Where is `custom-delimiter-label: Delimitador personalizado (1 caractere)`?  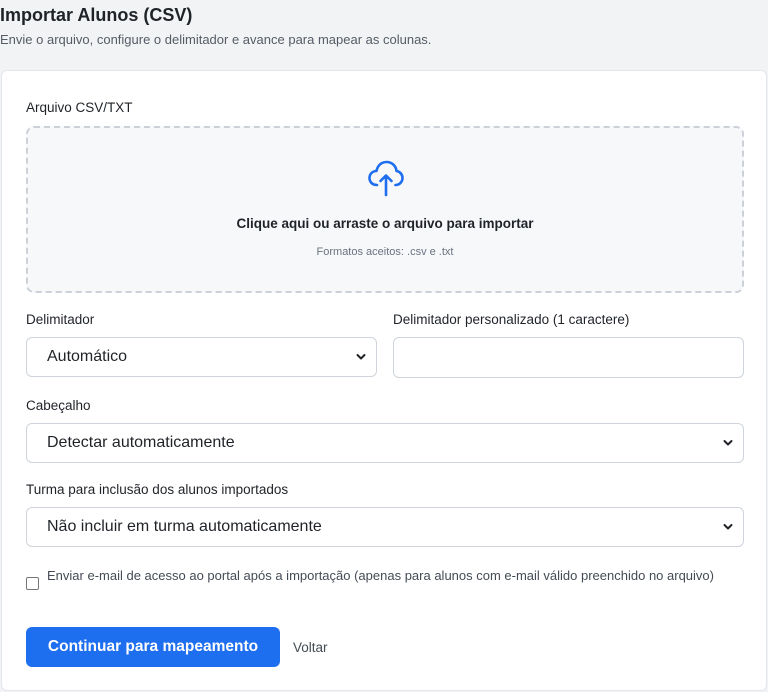 custom-delimiter-label: Delimitador personalizado (1 caractere) is located at coordinates (511, 319).